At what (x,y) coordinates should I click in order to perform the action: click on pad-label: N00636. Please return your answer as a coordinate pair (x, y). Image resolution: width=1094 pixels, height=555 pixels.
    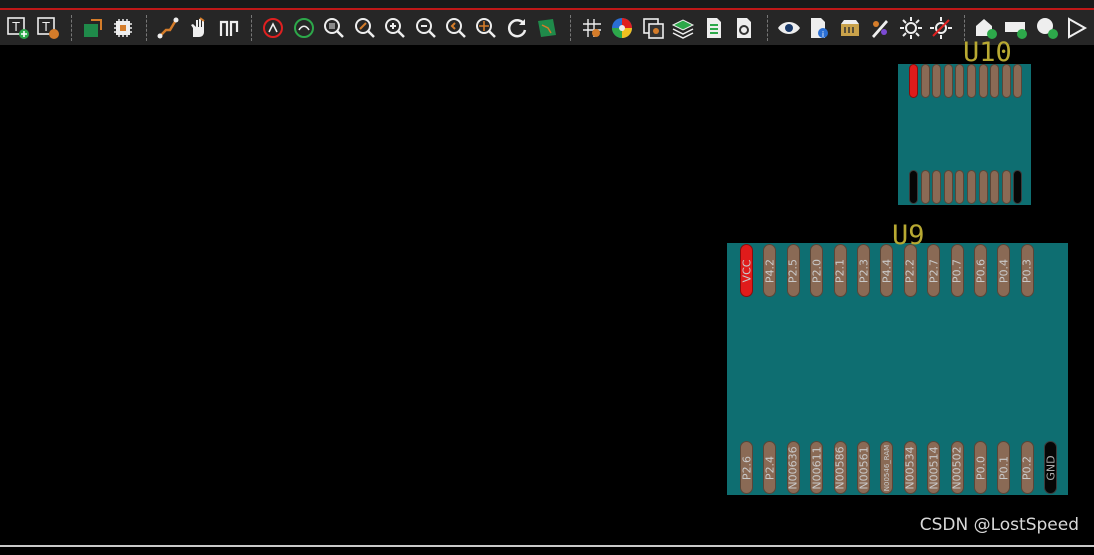
    Looking at the image, I should click on (793, 467).